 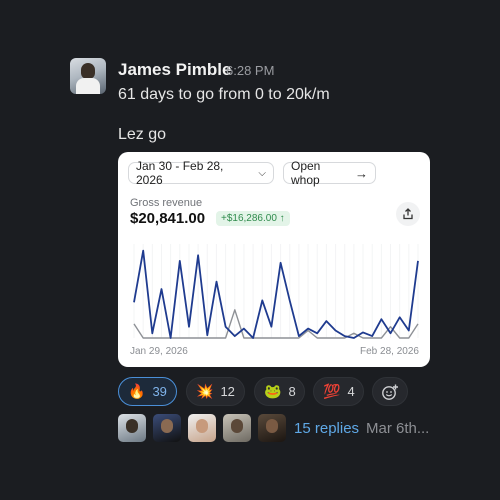 I want to click on avatar-head, so click(x=88, y=71).